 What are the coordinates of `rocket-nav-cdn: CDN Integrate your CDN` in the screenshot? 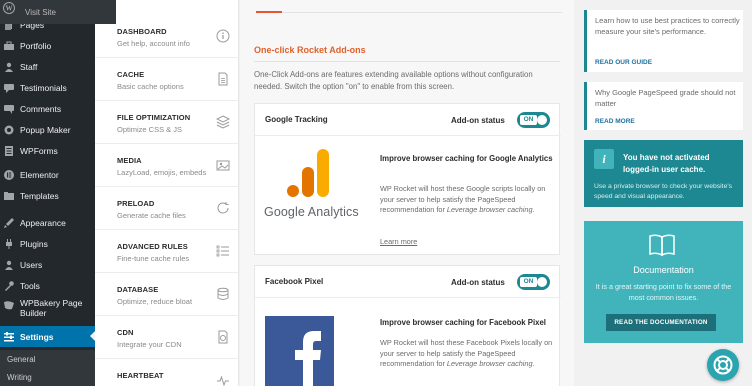 It's located at (167, 337).